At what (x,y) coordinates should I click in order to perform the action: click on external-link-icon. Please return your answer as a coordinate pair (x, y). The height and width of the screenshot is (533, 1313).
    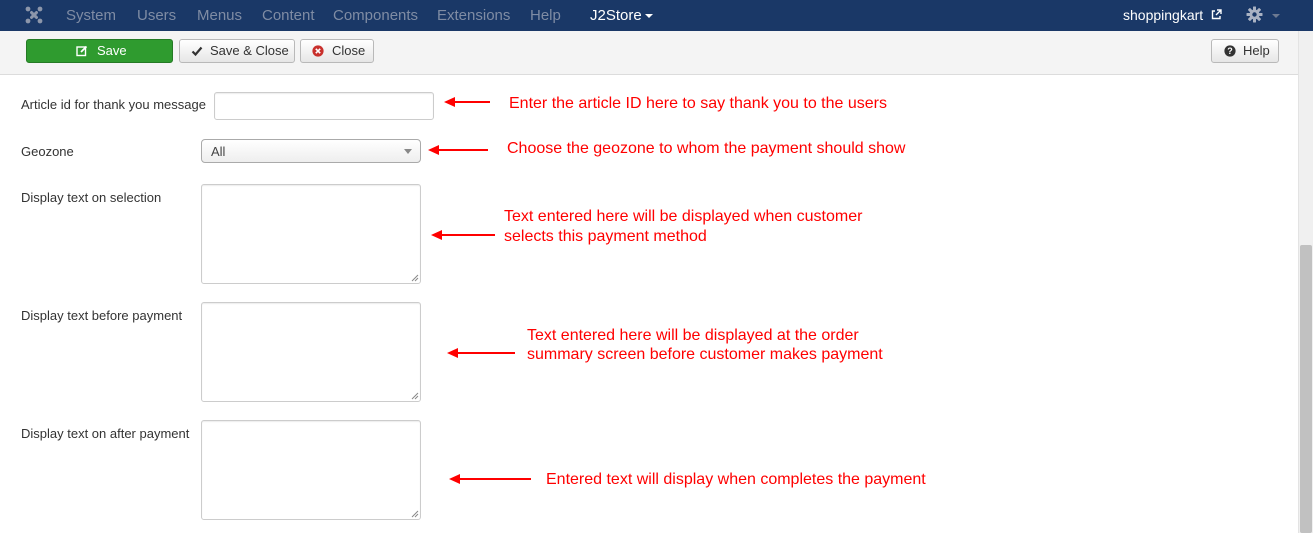
    Looking at the image, I should click on (1216, 14).